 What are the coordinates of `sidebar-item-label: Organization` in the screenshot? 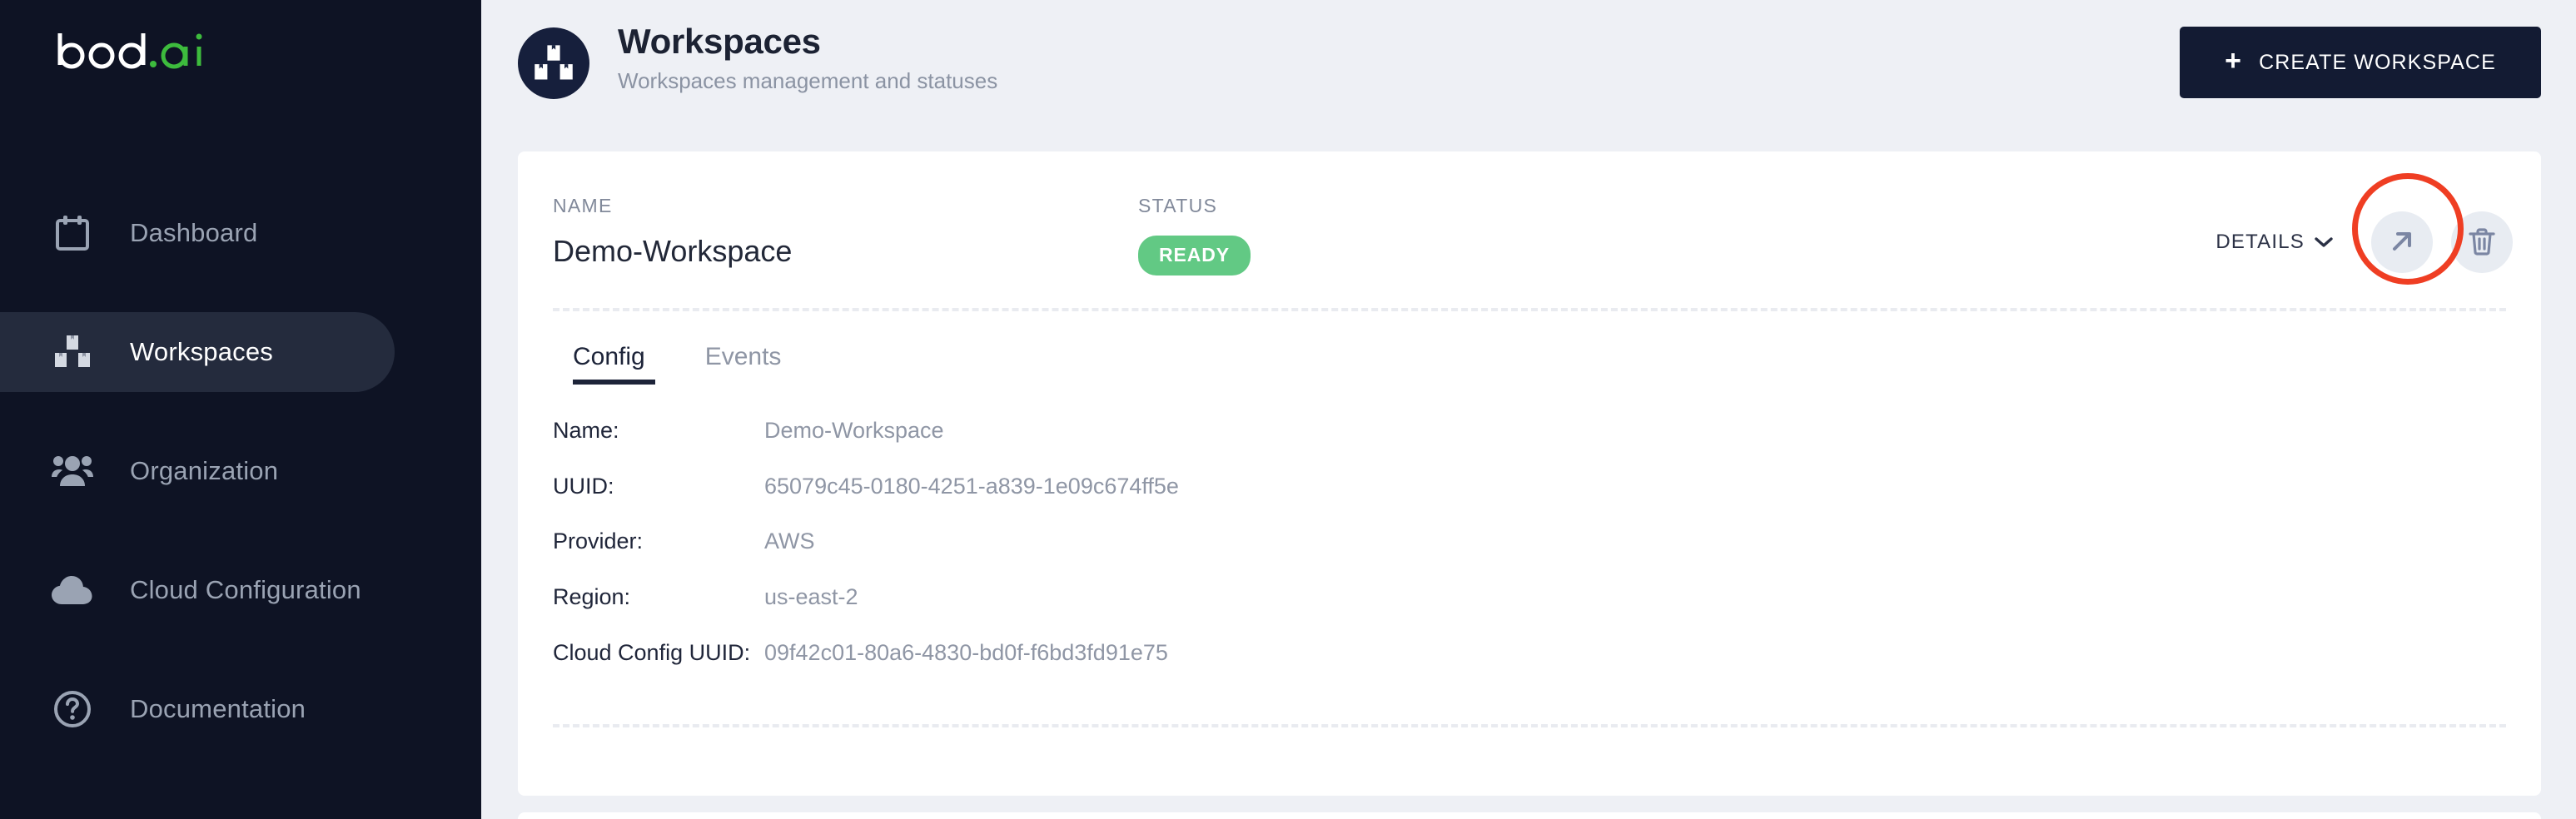 It's located at (204, 470).